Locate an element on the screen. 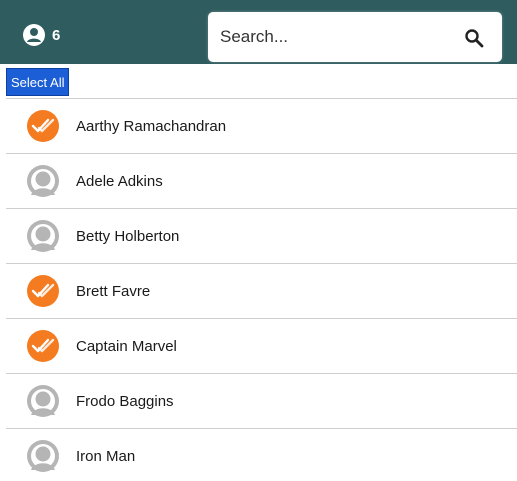  top-bar: 6 is located at coordinates (258, 32).